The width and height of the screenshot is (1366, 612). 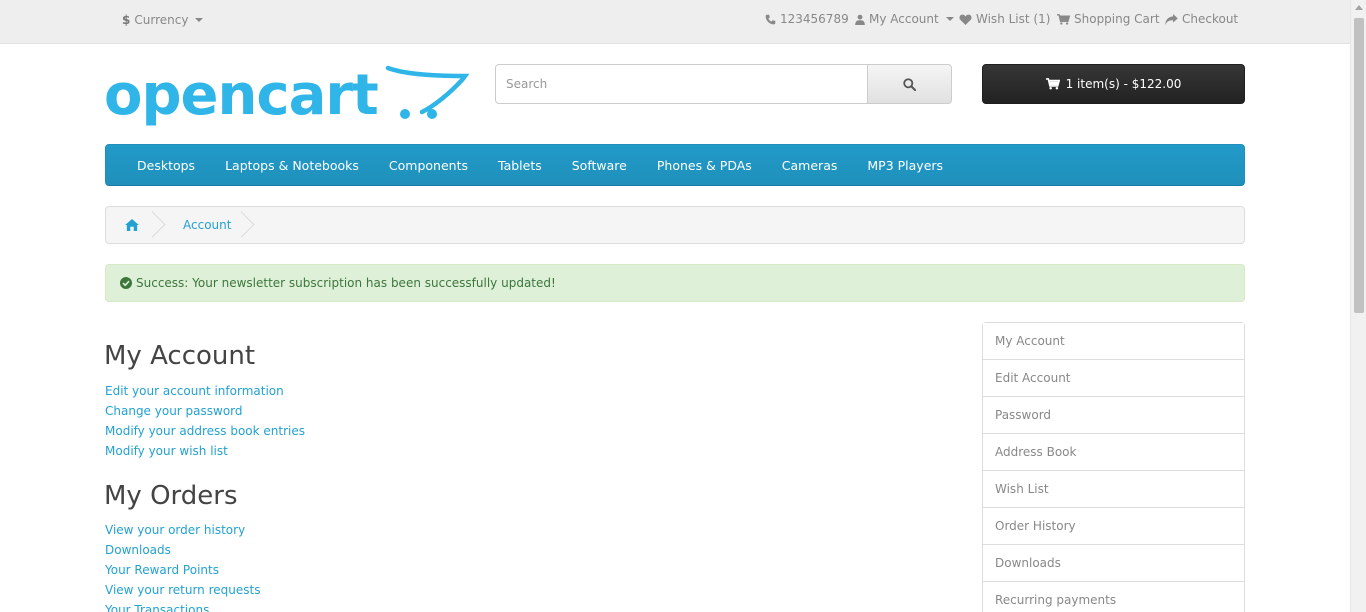 What do you see at coordinates (1013, 19) in the screenshot?
I see `wish-list-label: Wish List (1)` at bounding box center [1013, 19].